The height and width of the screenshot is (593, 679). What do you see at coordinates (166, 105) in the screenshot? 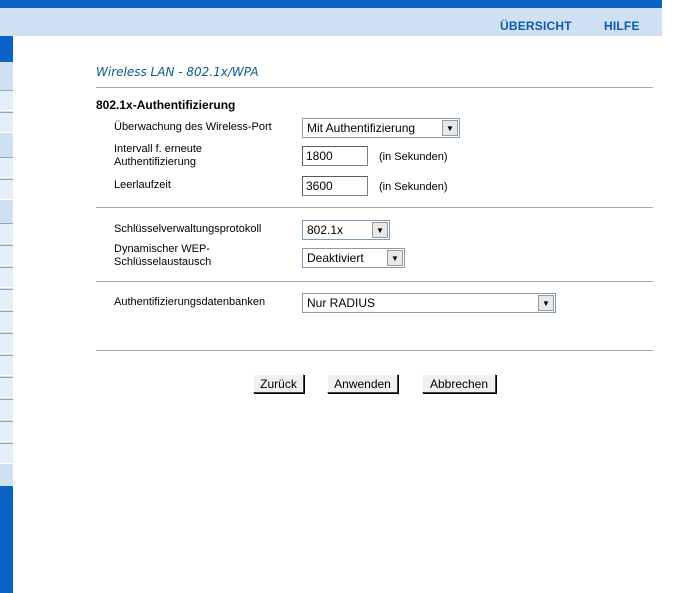
I see `section-heading: 802.1x-Authentifizierung` at bounding box center [166, 105].